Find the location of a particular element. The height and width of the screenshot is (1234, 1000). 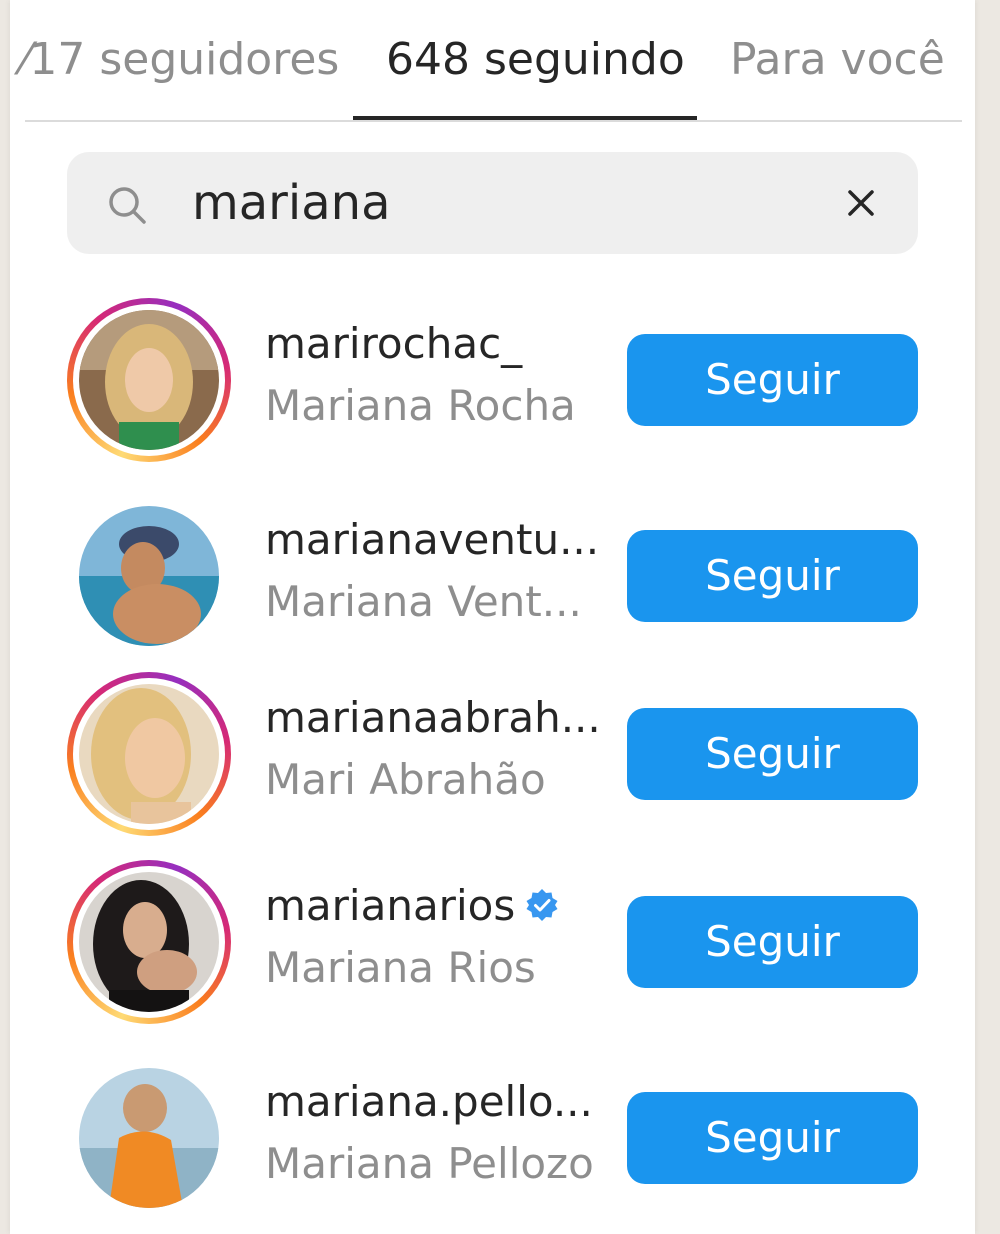

list-item: marianaabrah... Mari Abrahão Seguir is located at coordinates (492, 754).